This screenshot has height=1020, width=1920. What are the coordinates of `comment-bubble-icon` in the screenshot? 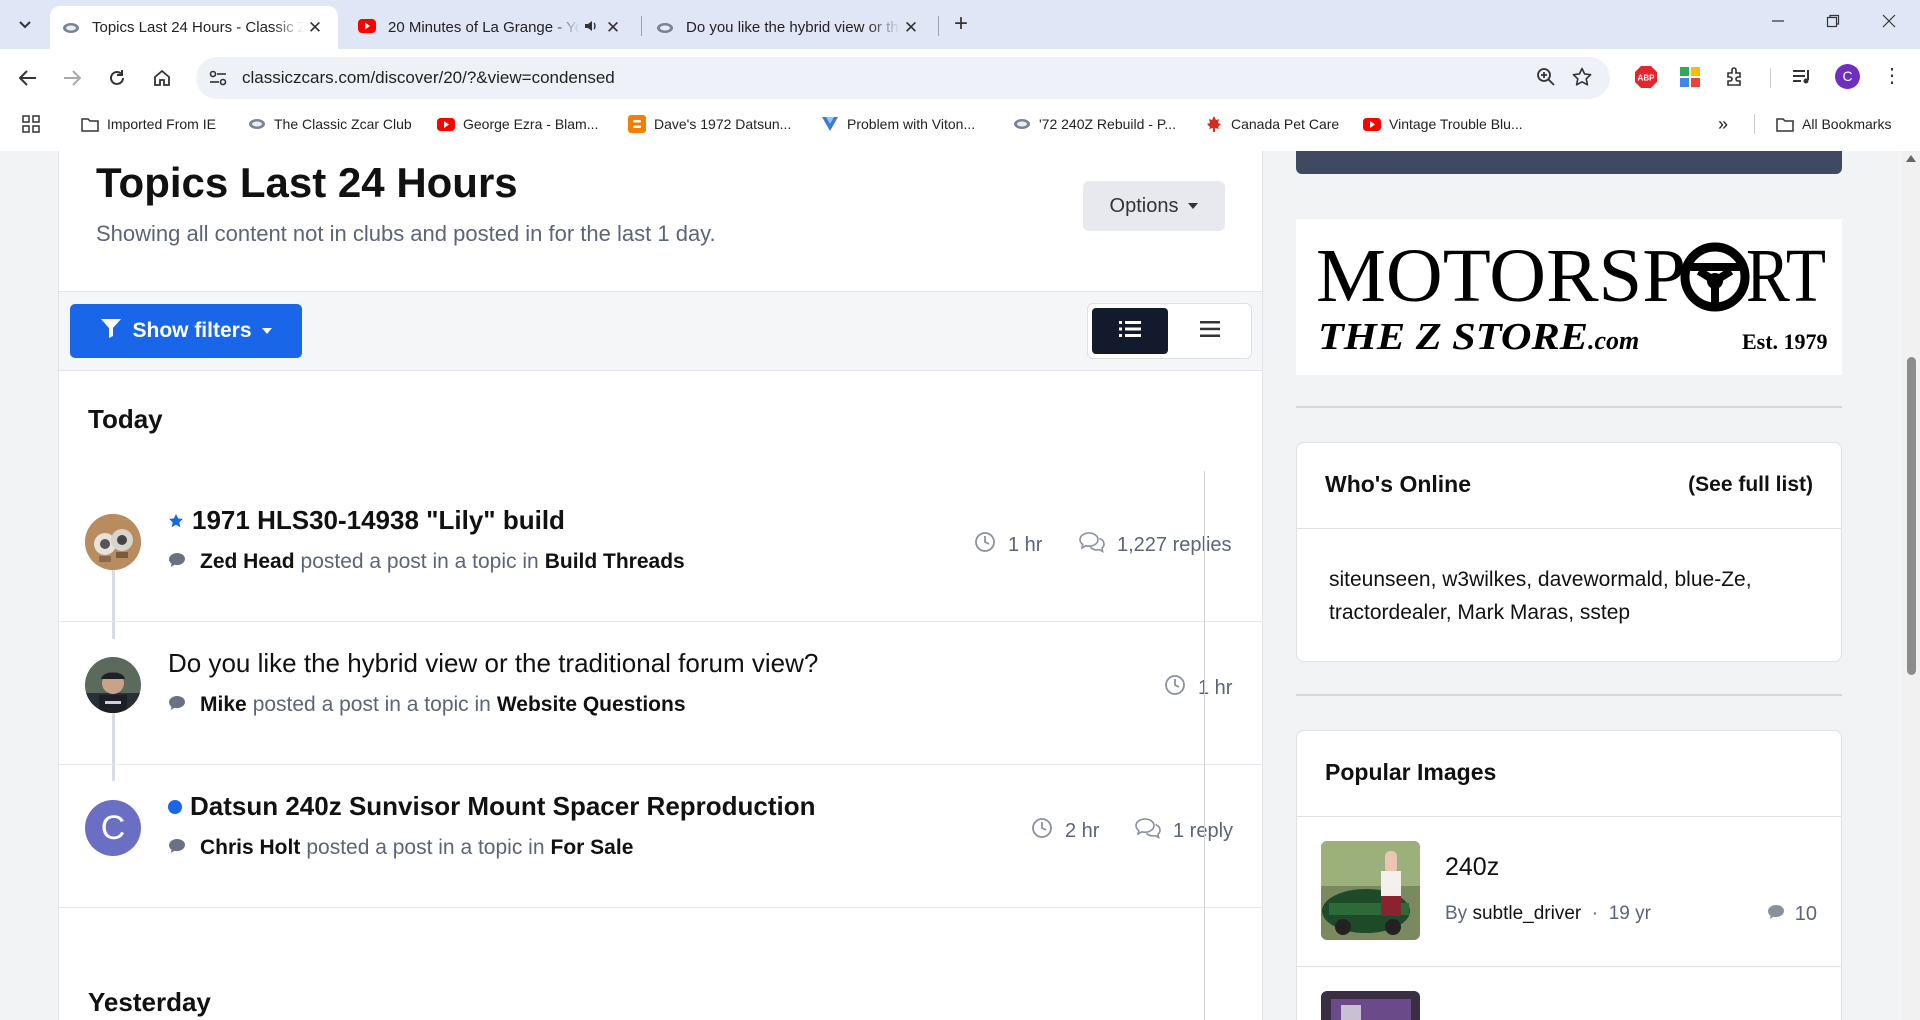 It's located at (177, 705).